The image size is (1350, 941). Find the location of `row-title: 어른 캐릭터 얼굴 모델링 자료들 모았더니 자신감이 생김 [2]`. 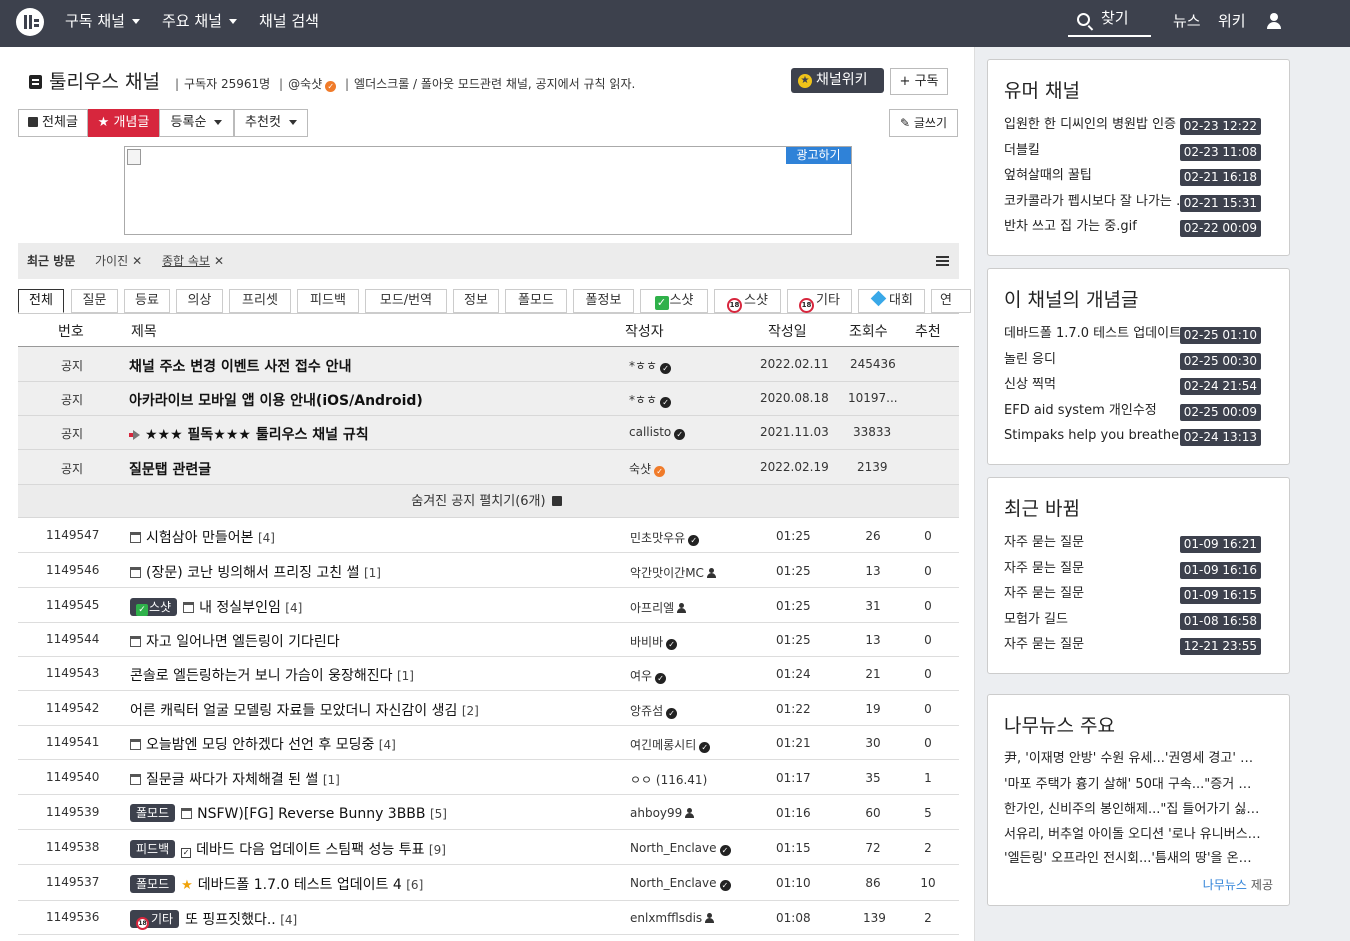

row-title: 어른 캐릭터 얼굴 모델링 자료들 모았더니 자신감이 생김 [2] is located at coordinates (304, 710).